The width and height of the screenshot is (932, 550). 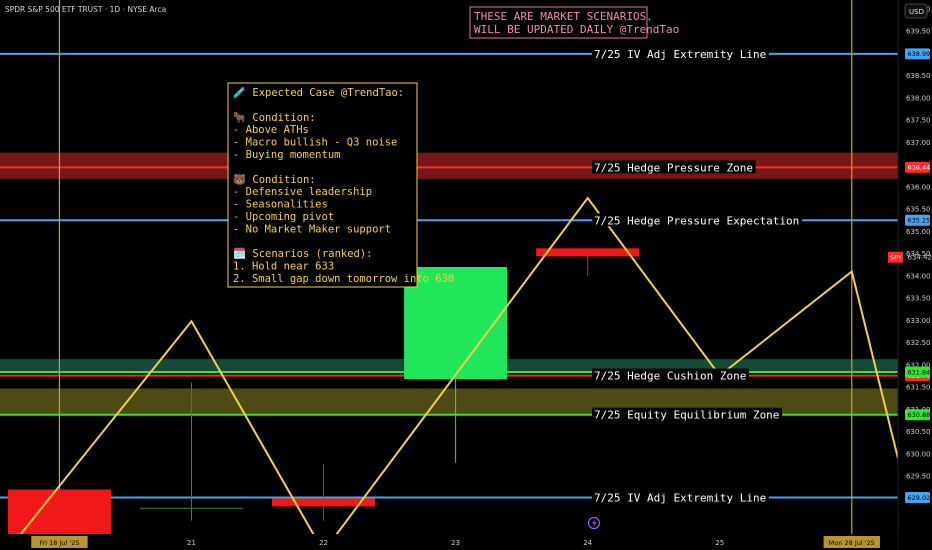 I want to click on price-tick-18: 638.00, so click(x=918, y=98).